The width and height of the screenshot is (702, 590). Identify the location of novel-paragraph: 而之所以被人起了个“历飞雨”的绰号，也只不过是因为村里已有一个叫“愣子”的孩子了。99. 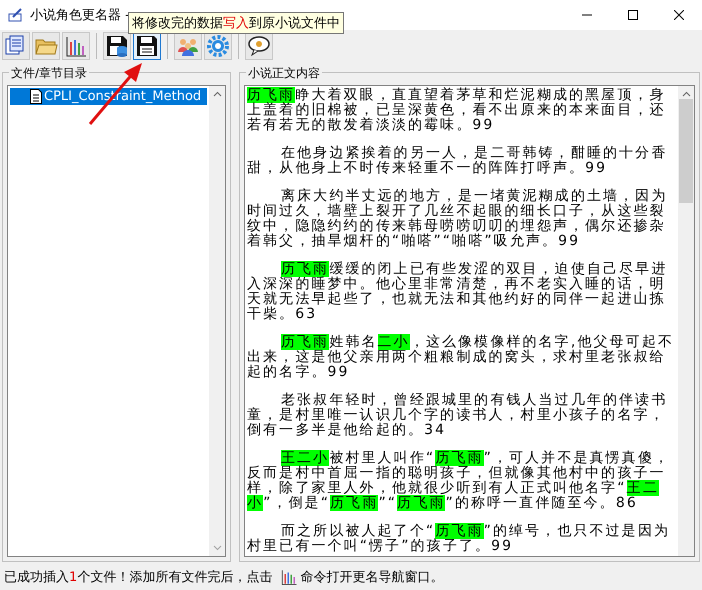
(459, 539).